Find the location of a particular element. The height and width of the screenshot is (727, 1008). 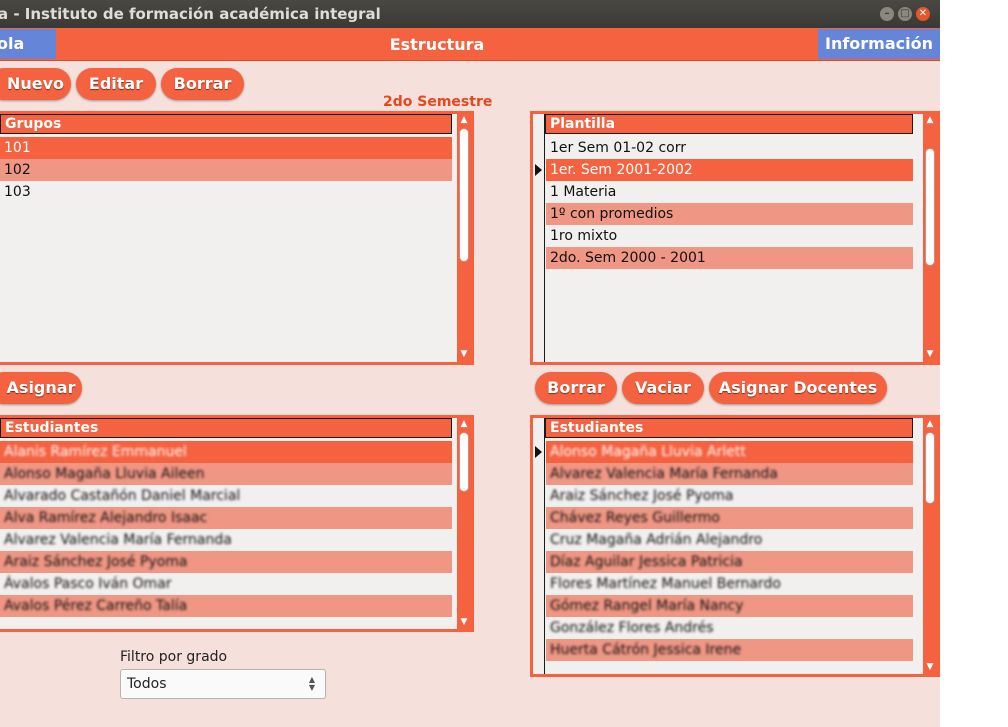

estudiante-row: Gómez Rangel María Nancy is located at coordinates (729, 606).